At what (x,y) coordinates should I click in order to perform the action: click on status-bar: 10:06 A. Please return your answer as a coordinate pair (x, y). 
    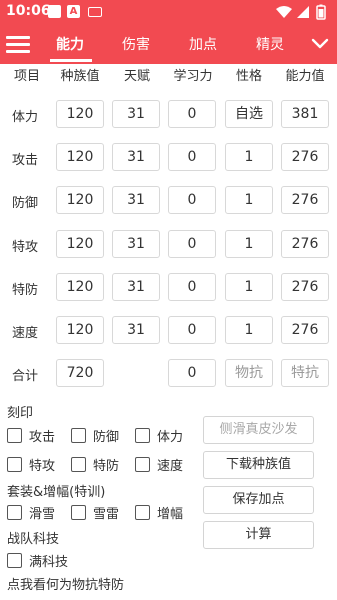
    Looking at the image, I should click on (168, 12).